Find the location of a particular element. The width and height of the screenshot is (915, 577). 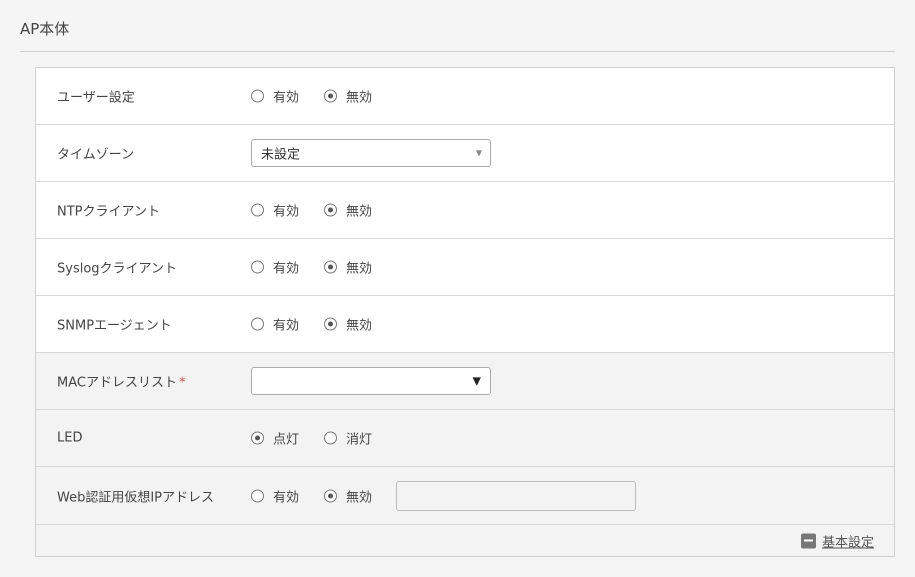

led-off-radio: 消灯 is located at coordinates (348, 438).